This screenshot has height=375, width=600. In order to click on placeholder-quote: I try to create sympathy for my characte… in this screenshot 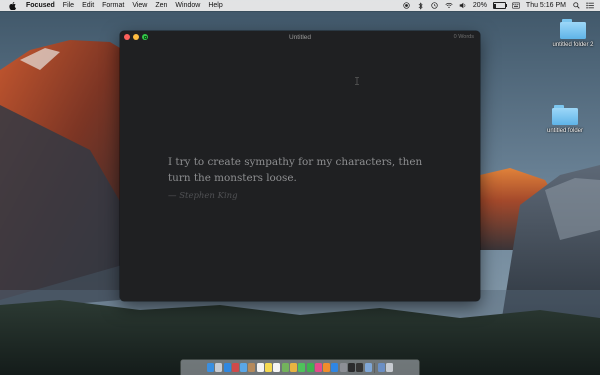, I will do `click(295, 170)`.